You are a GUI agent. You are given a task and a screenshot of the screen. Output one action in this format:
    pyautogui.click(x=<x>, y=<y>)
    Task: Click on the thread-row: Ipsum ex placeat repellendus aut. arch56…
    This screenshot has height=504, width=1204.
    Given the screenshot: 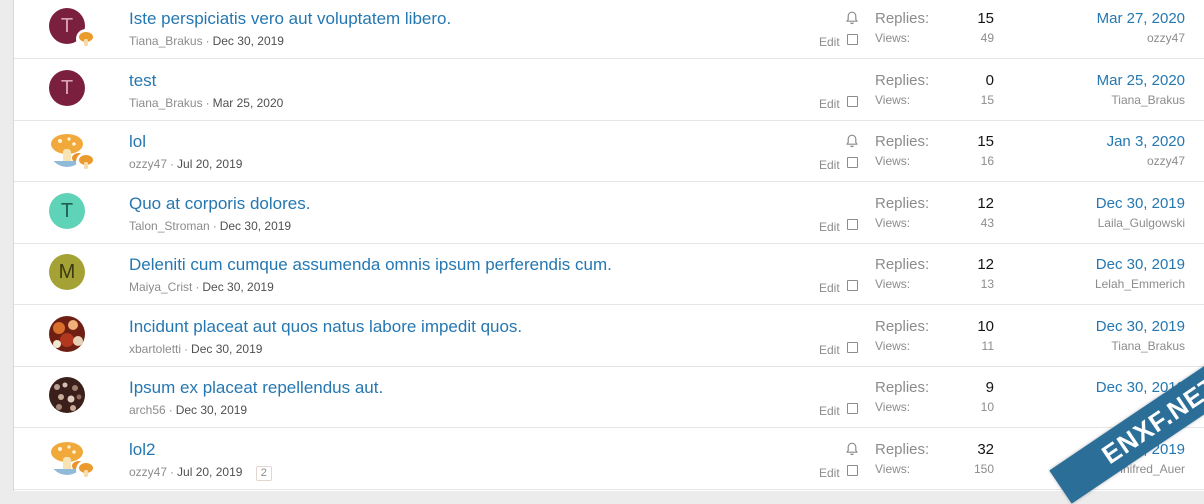 What is the action you would take?
    pyautogui.click(x=609, y=397)
    